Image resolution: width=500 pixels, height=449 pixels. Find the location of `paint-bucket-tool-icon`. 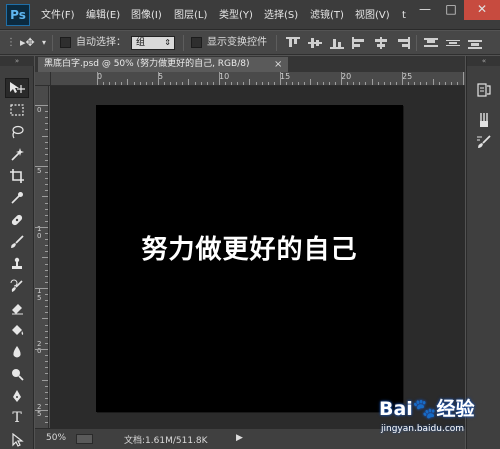

paint-bucket-tool-icon is located at coordinates (17, 330).